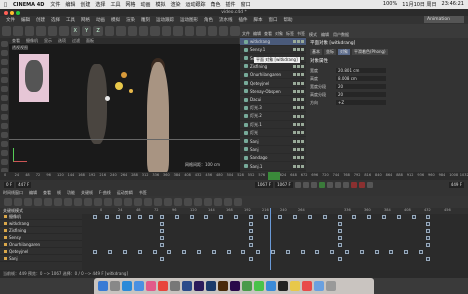 Image resolution: width=468 pixels, height=294 pixels. What do you see at coordinates (41, 245) in the screenshot?
I see `track-row: Onurhilangaren` at bounding box center [41, 245].